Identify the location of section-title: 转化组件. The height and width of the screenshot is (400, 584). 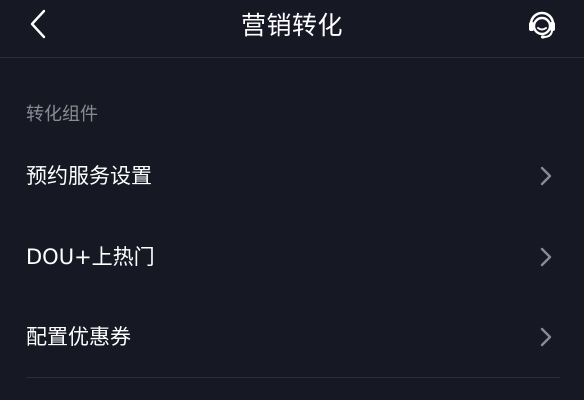
(62, 114).